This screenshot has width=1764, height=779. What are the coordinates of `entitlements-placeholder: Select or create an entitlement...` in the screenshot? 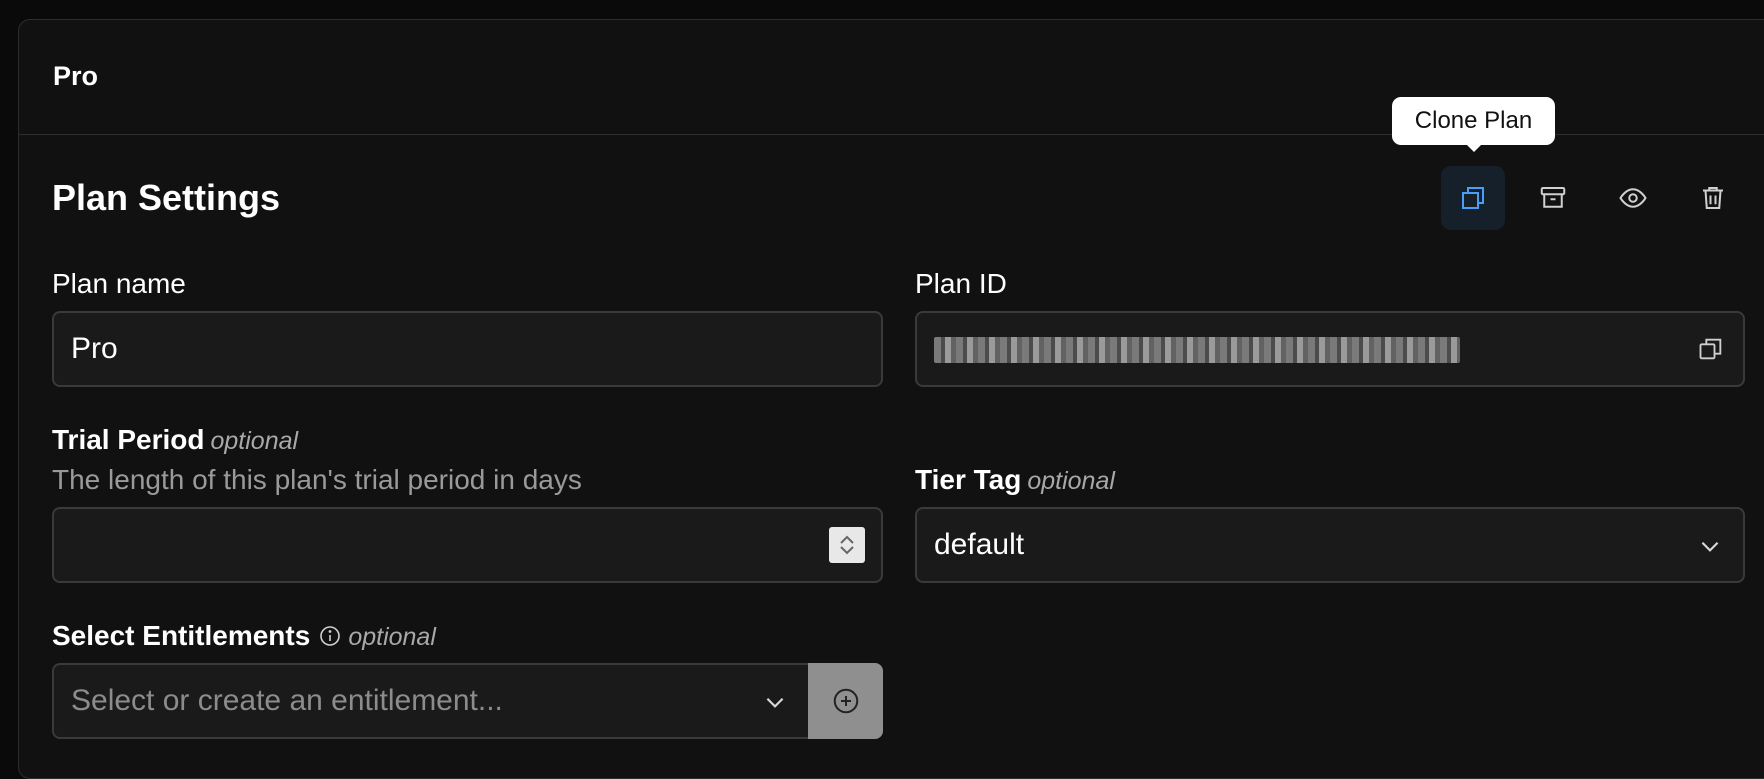 It's located at (287, 700).